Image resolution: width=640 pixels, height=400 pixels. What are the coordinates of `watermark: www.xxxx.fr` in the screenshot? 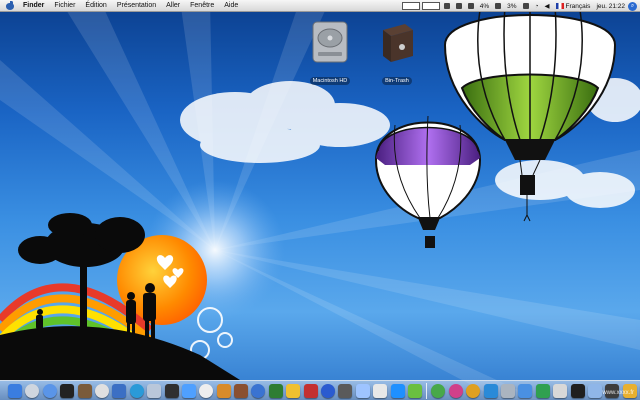 It's located at (618, 393).